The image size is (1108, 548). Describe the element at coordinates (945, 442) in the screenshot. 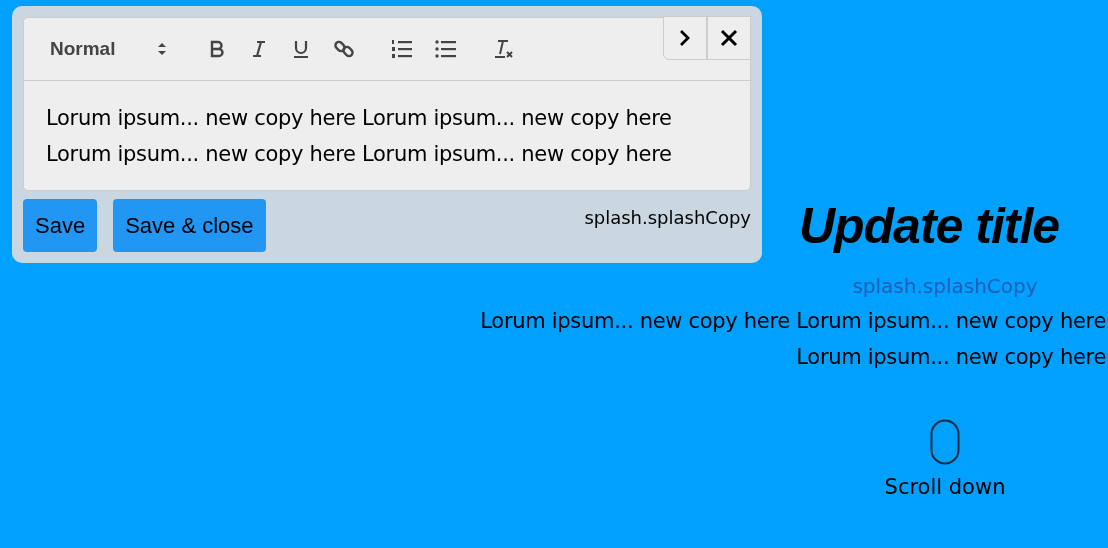

I see `mouse-icon` at that location.